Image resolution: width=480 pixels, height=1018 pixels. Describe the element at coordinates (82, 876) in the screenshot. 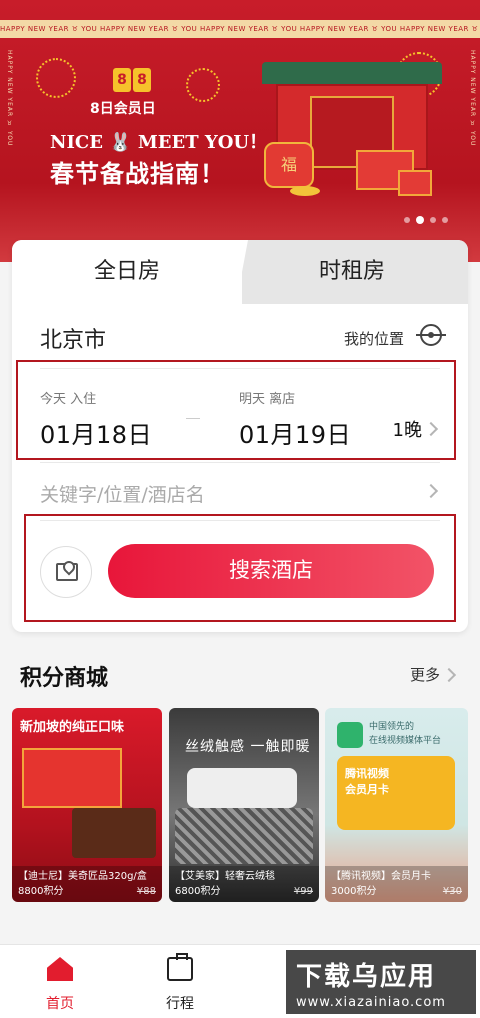

I see `item-name: 【迪士尼】美奇匠品320g/盒` at that location.